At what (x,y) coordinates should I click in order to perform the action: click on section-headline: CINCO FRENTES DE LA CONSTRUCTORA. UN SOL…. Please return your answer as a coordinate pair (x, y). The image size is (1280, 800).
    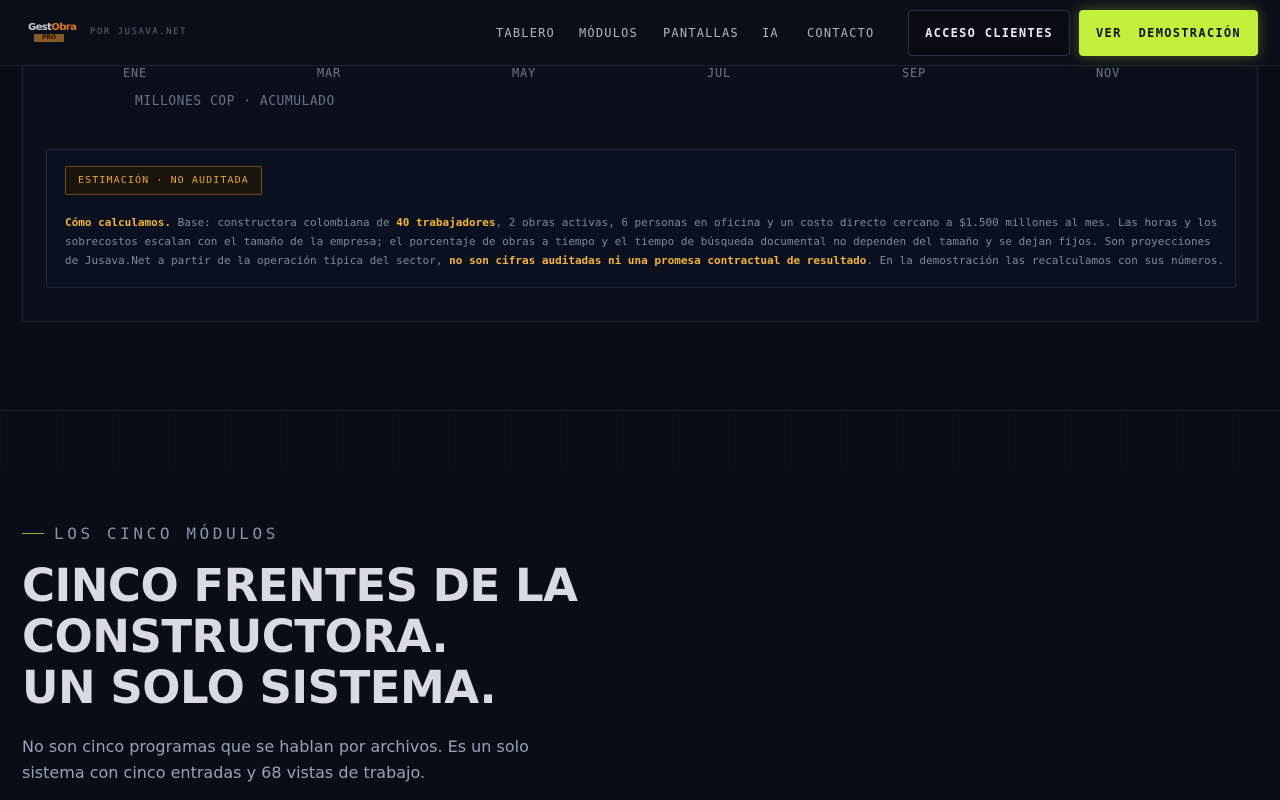
    Looking at the image, I should click on (300, 636).